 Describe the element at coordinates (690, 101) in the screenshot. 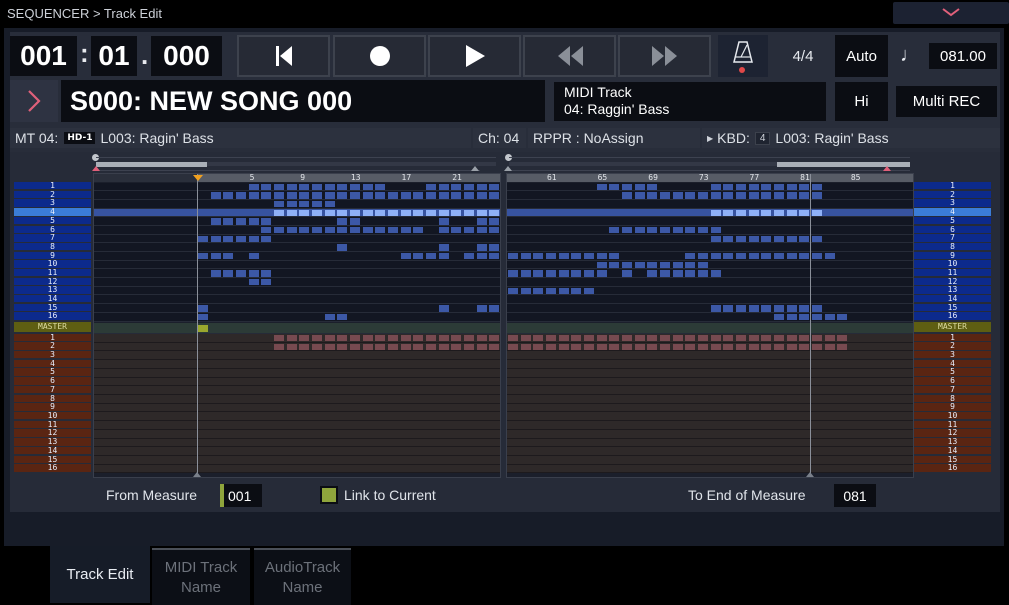

I see `current-track-info: MIDI Track 04: Raggin' Bass` at that location.